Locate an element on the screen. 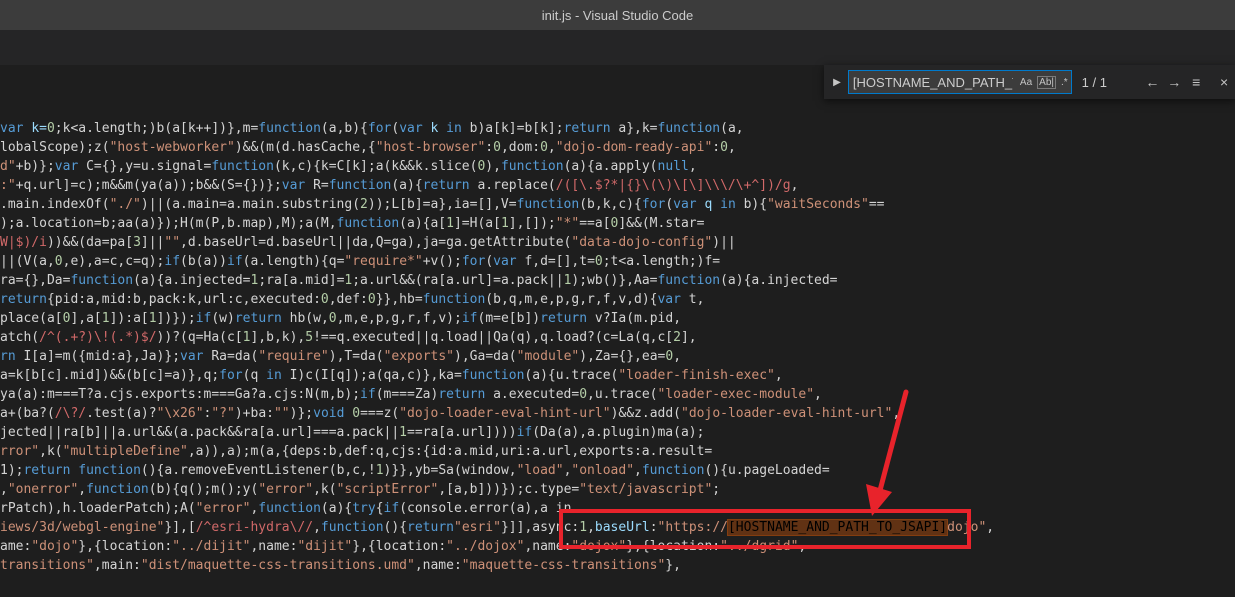  annotation-arrow is located at coordinates (887, 452).